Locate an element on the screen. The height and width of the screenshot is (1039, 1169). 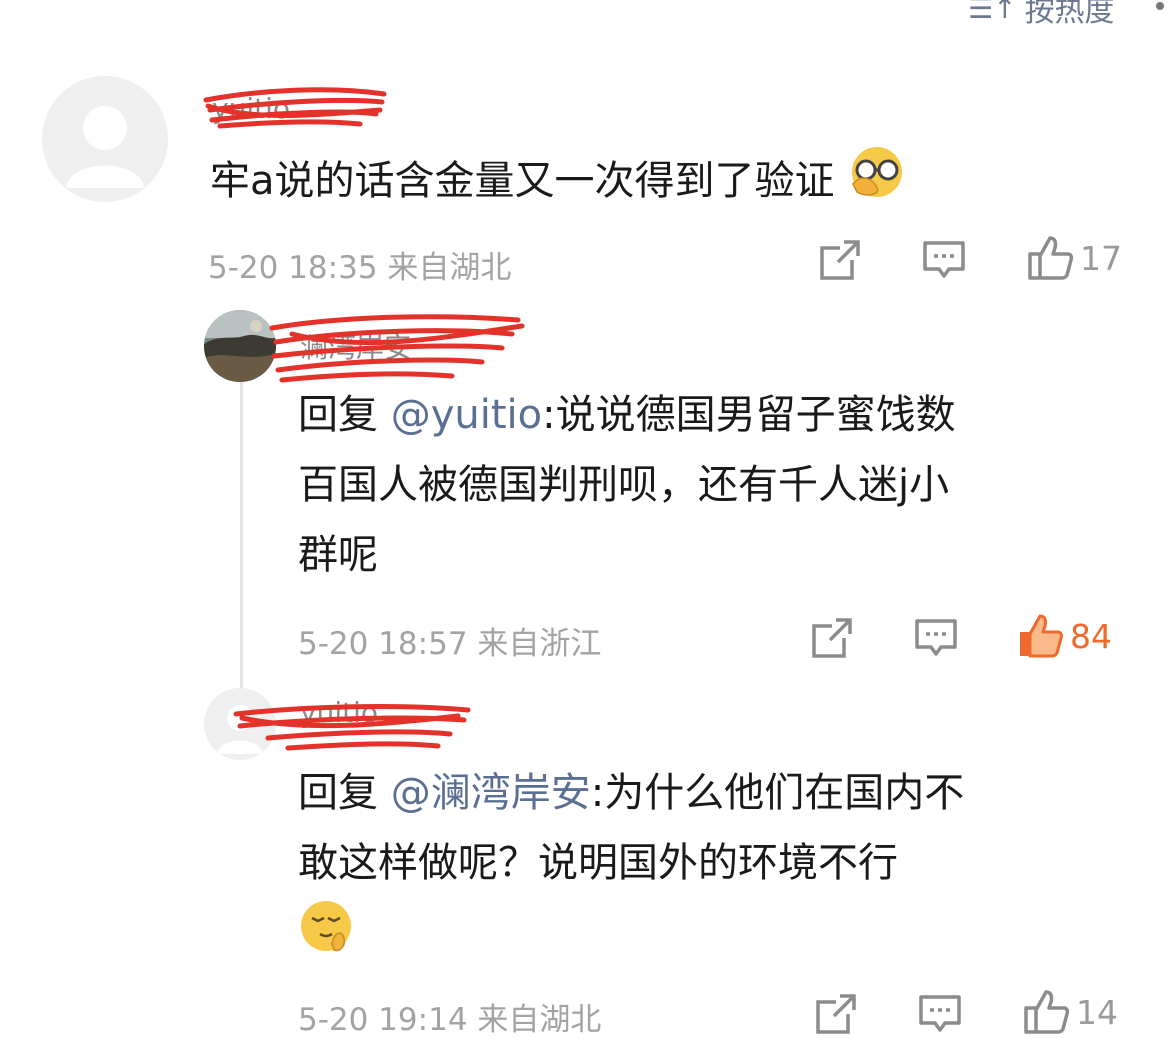
like-count: 17 is located at coordinates (1101, 258).